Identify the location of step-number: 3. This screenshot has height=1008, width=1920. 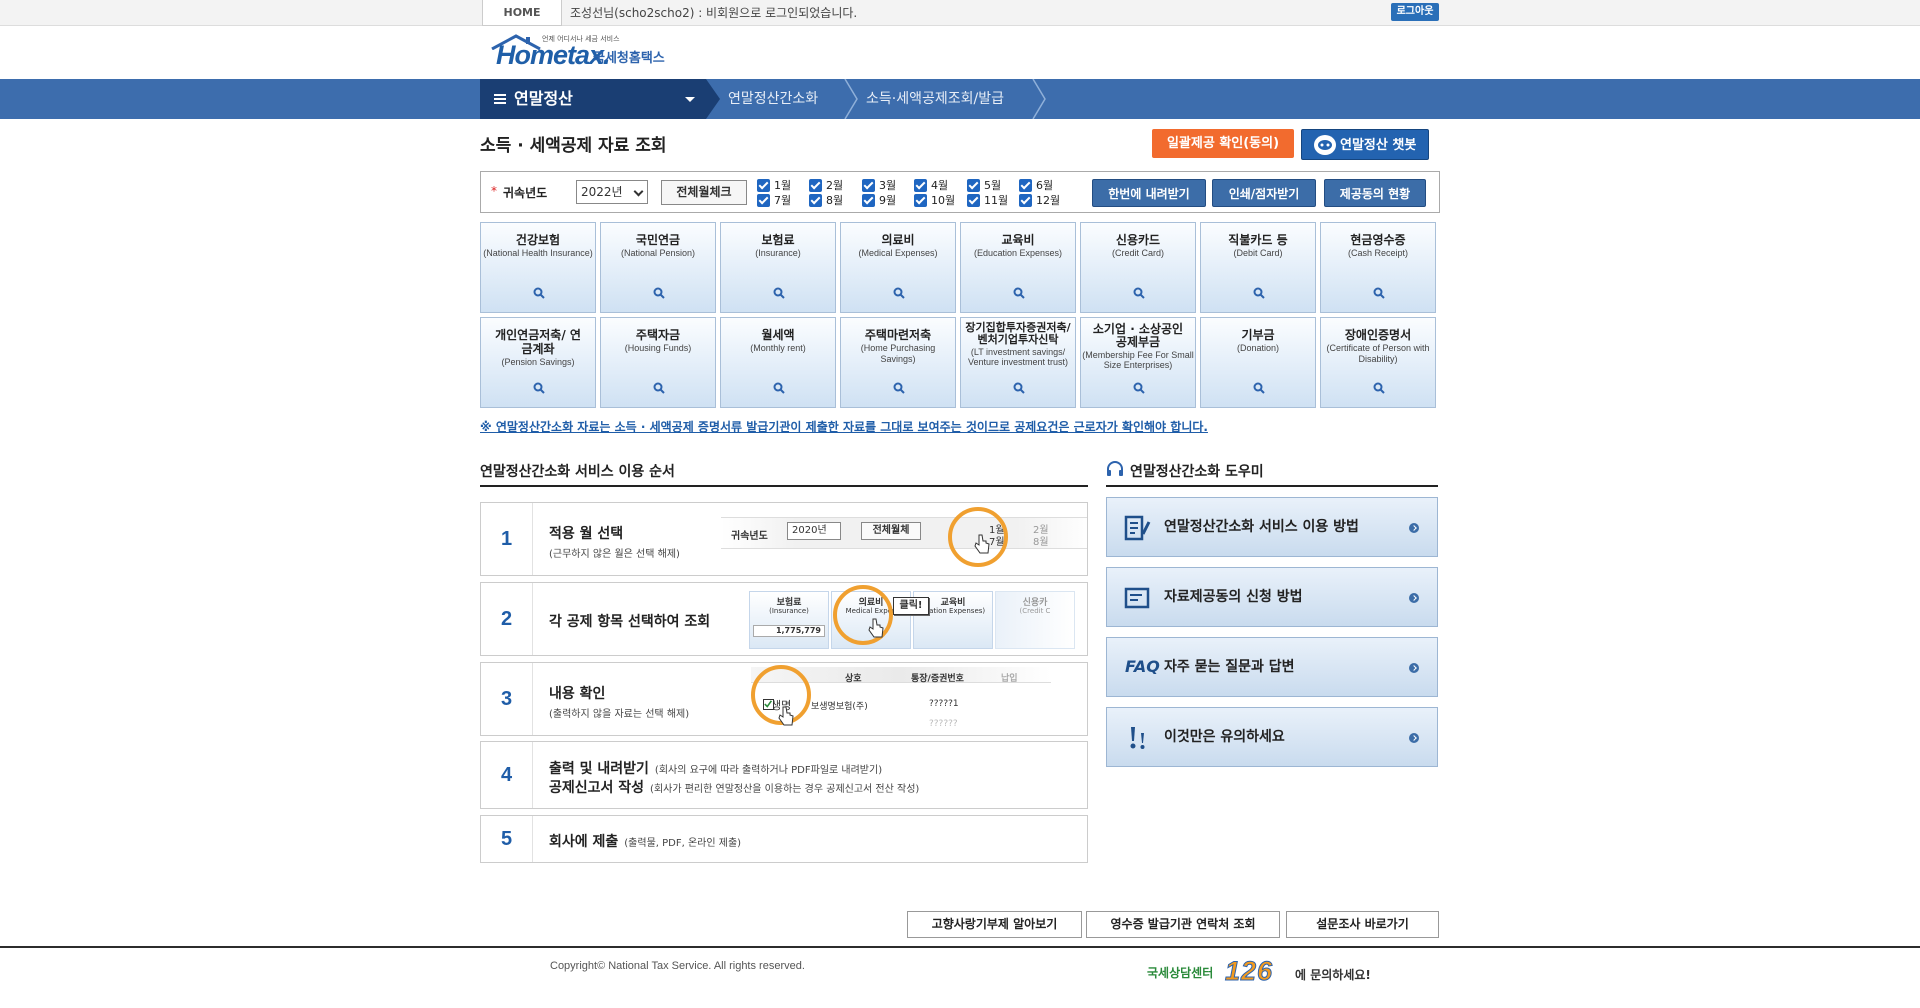
(507, 699).